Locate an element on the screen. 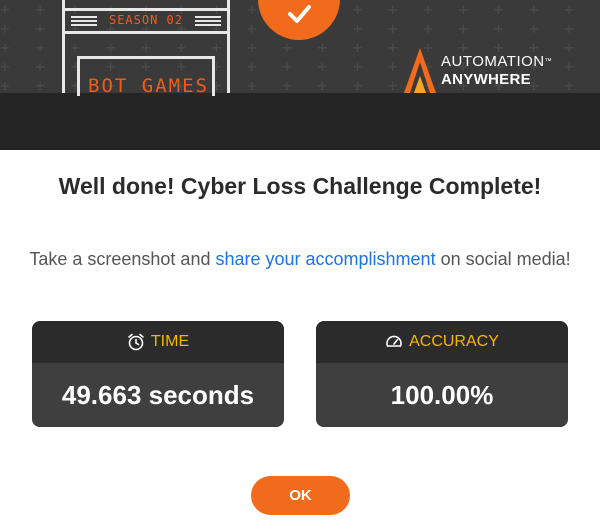 The height and width of the screenshot is (532, 600). time-value: 49.663 seconds is located at coordinates (158, 395).